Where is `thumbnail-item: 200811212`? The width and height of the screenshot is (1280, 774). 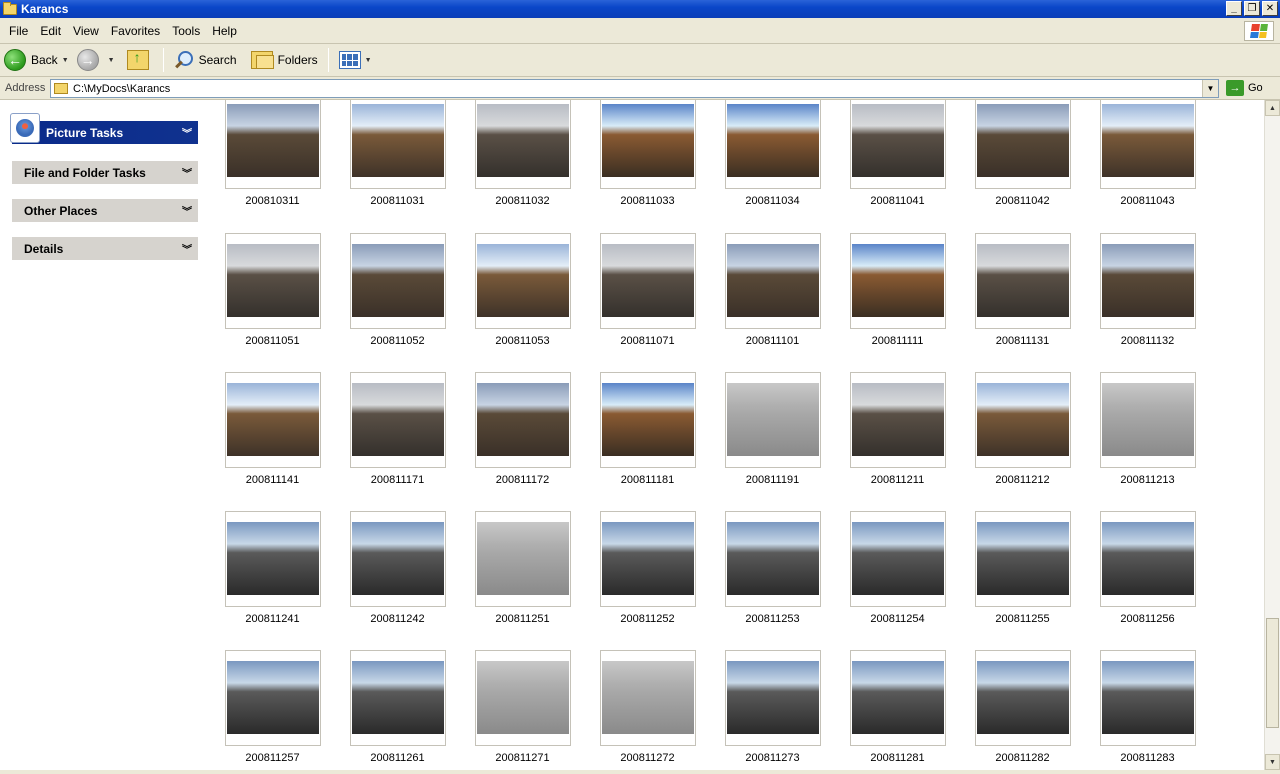
thumbnail-item: 200811212 is located at coordinates (1022, 435).